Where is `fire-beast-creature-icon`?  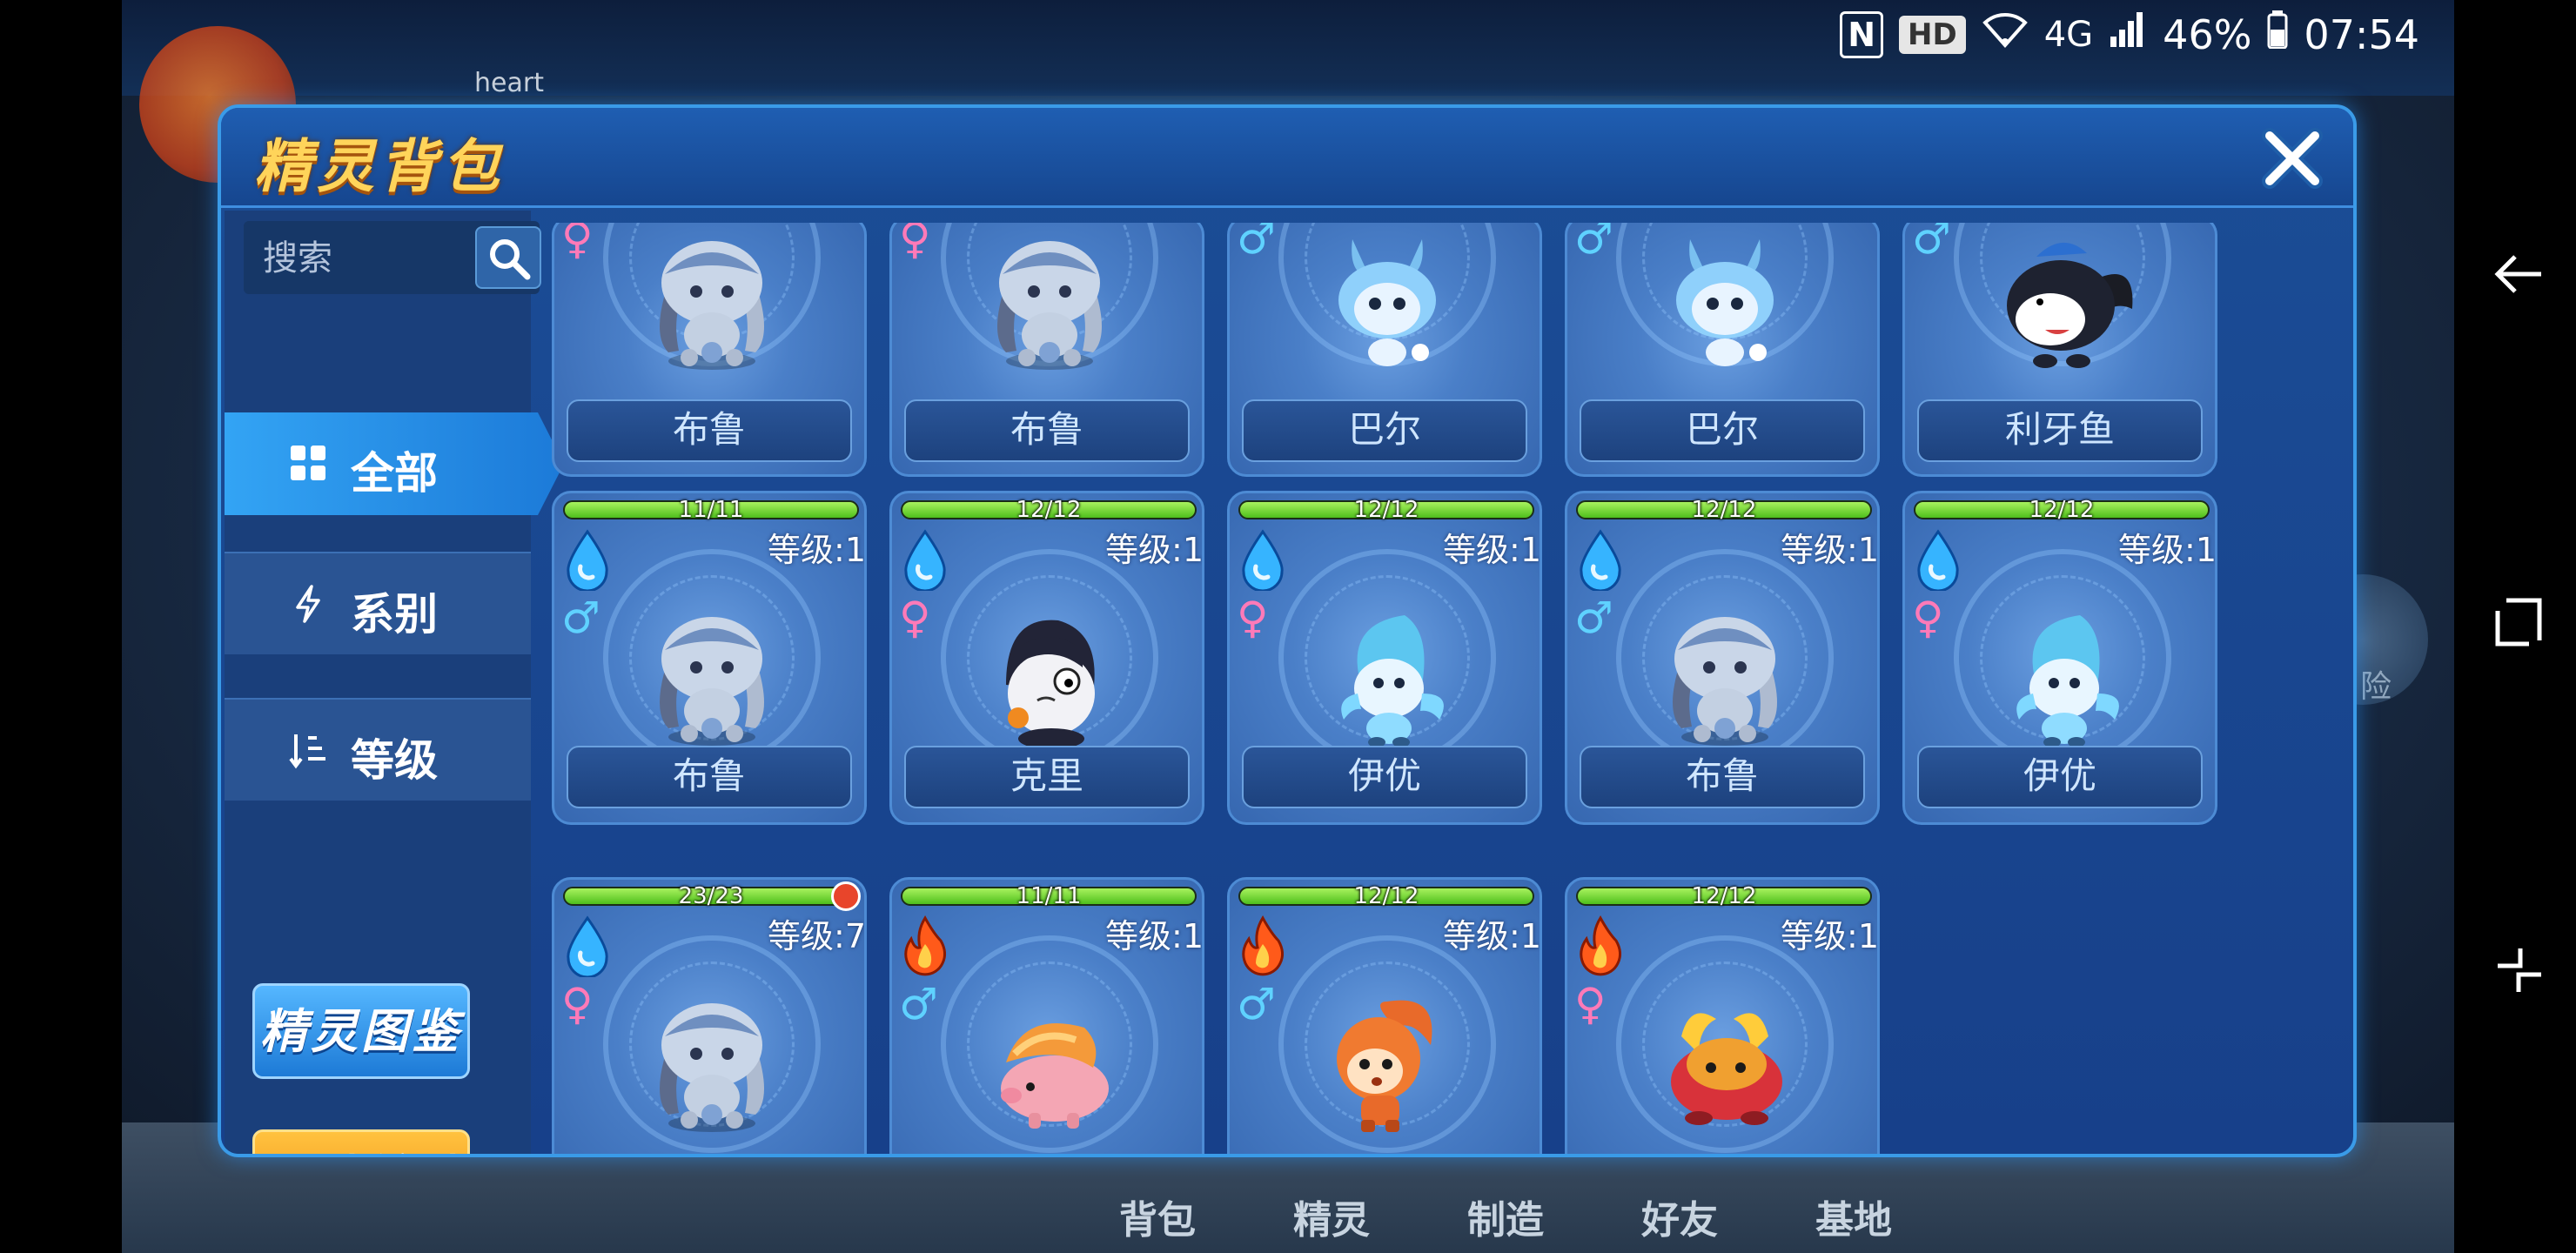
fire-beast-creature-icon is located at coordinates (1725, 1062).